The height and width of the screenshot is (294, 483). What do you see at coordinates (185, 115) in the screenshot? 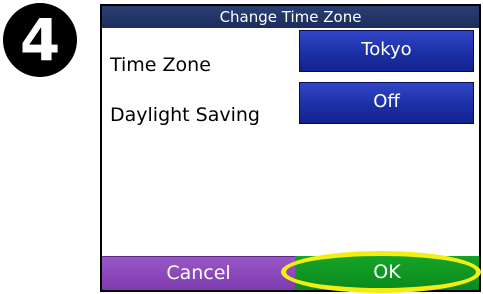
I see `daylight-saving-label: Daylight Saving` at bounding box center [185, 115].